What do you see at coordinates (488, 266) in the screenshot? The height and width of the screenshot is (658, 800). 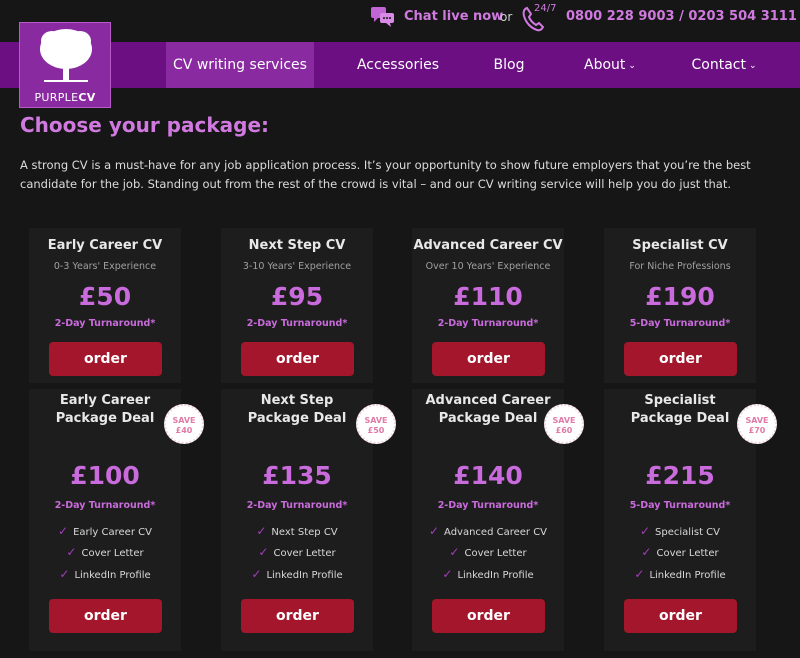 I see `card-subtitle: Over 10 Years' Experience` at bounding box center [488, 266].